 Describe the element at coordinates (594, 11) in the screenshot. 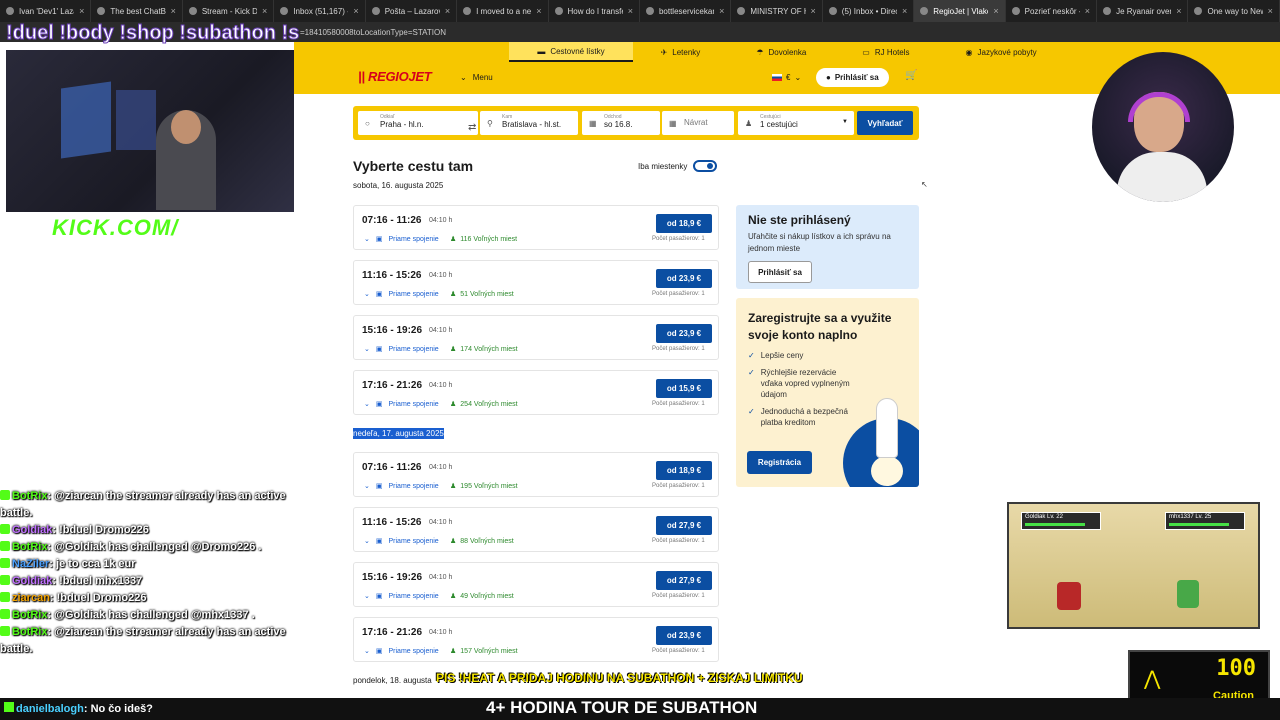

I see `browser-tab: How do I transfer my×` at that location.